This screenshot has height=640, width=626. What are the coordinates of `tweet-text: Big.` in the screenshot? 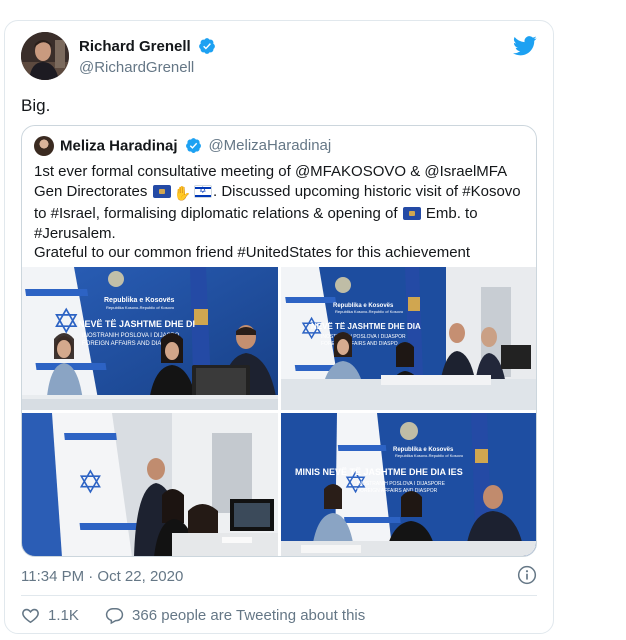 It's located at (36, 105).